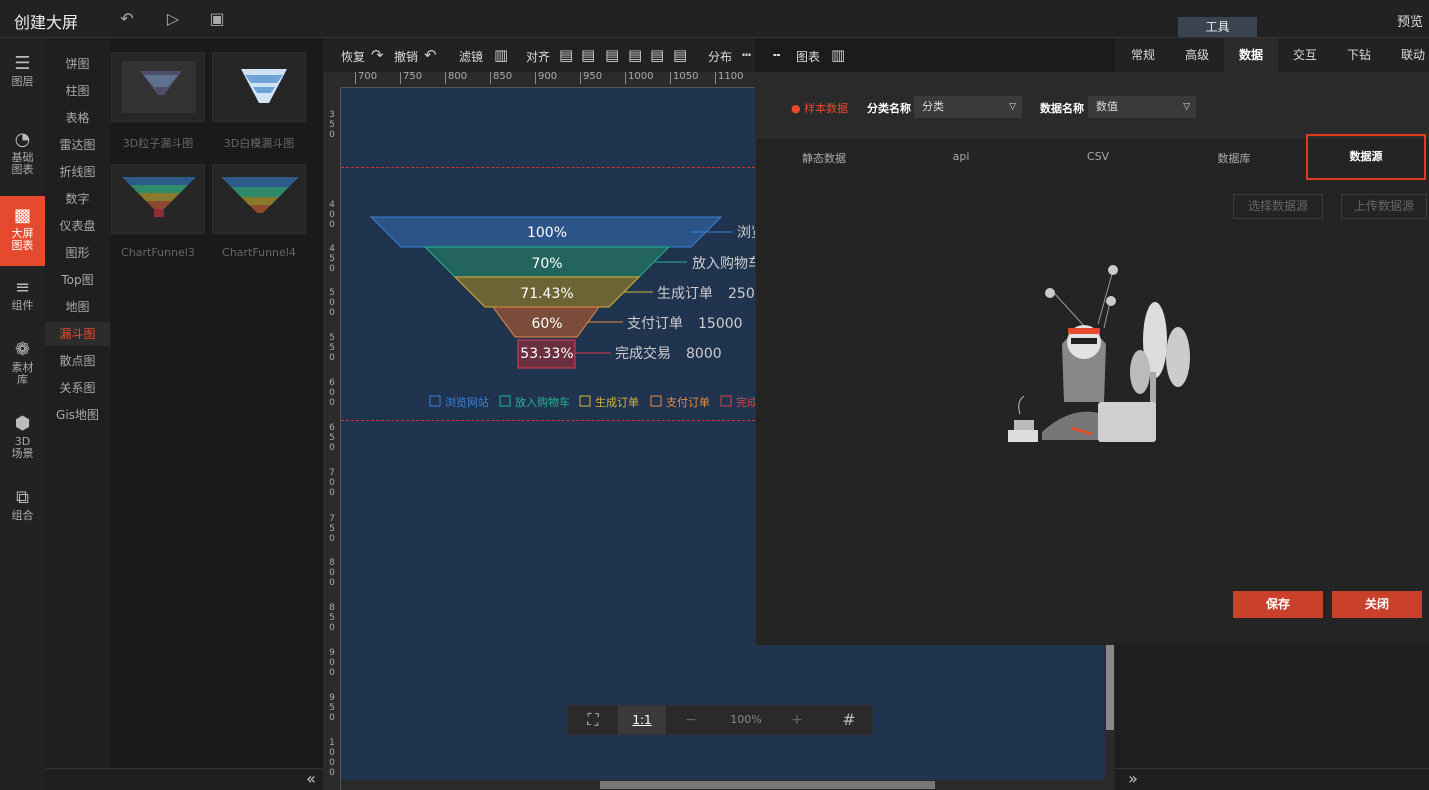 This screenshot has width=1429, height=790. What do you see at coordinates (546, 294) in the screenshot?
I see `funnel-pct: 71.43%` at bounding box center [546, 294].